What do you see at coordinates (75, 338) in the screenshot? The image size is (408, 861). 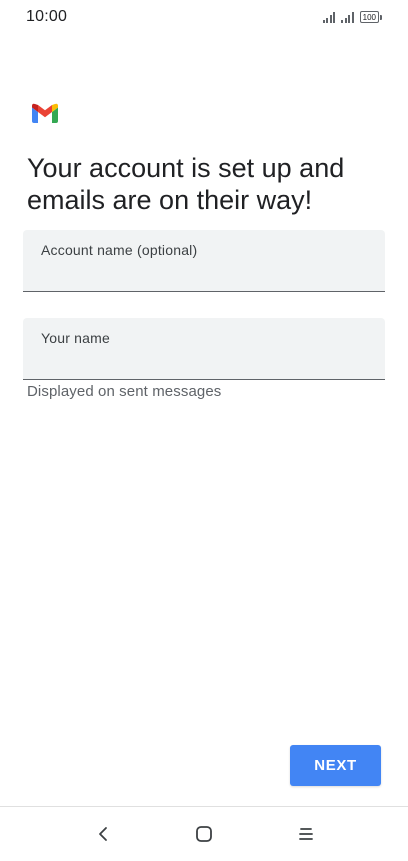 I see `your-name-label: Your name` at bounding box center [75, 338].